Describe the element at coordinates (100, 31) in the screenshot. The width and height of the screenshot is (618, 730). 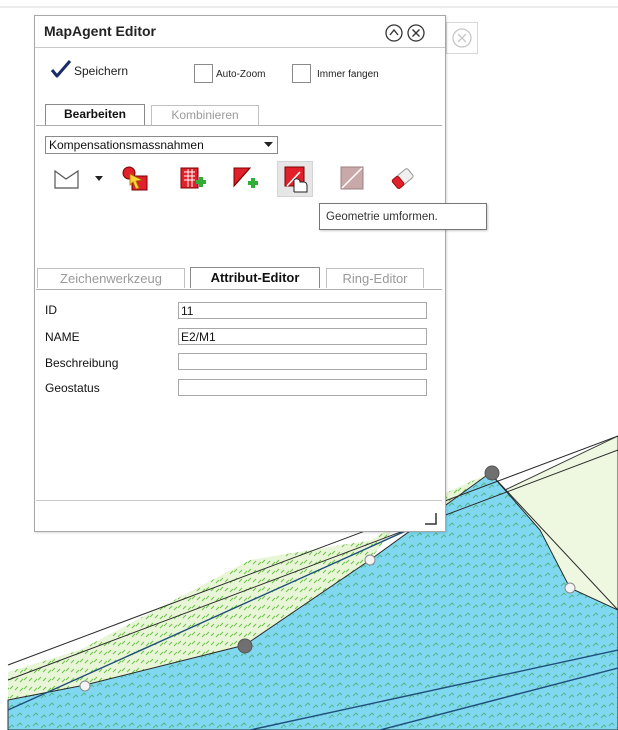
I see `editor-title: MapAgent Editor` at that location.